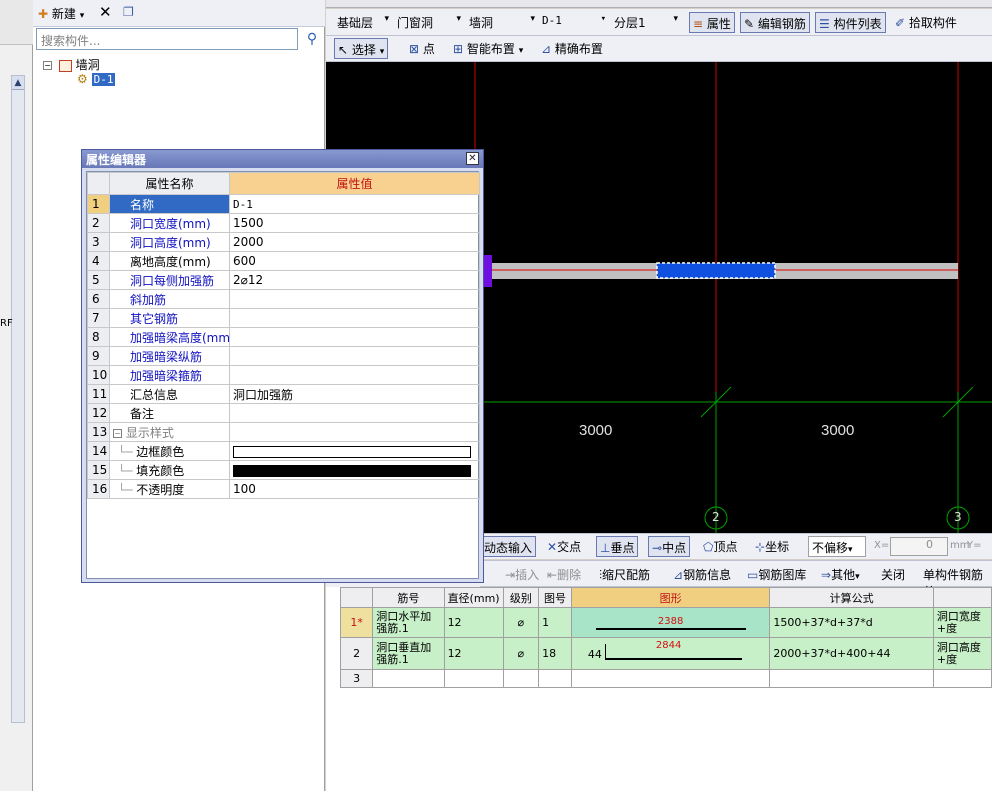 This screenshot has width=992, height=791. What do you see at coordinates (18, 399) in the screenshot?
I see `vertical-scrollbar: ▲` at bounding box center [18, 399].